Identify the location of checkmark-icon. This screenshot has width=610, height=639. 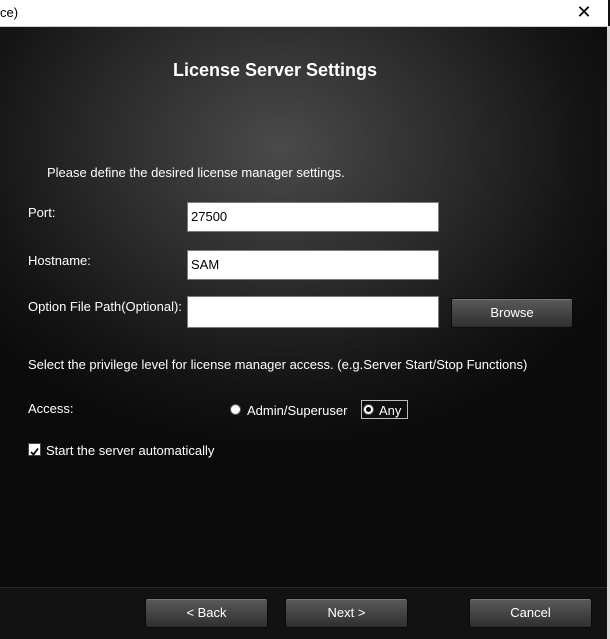
(34, 451).